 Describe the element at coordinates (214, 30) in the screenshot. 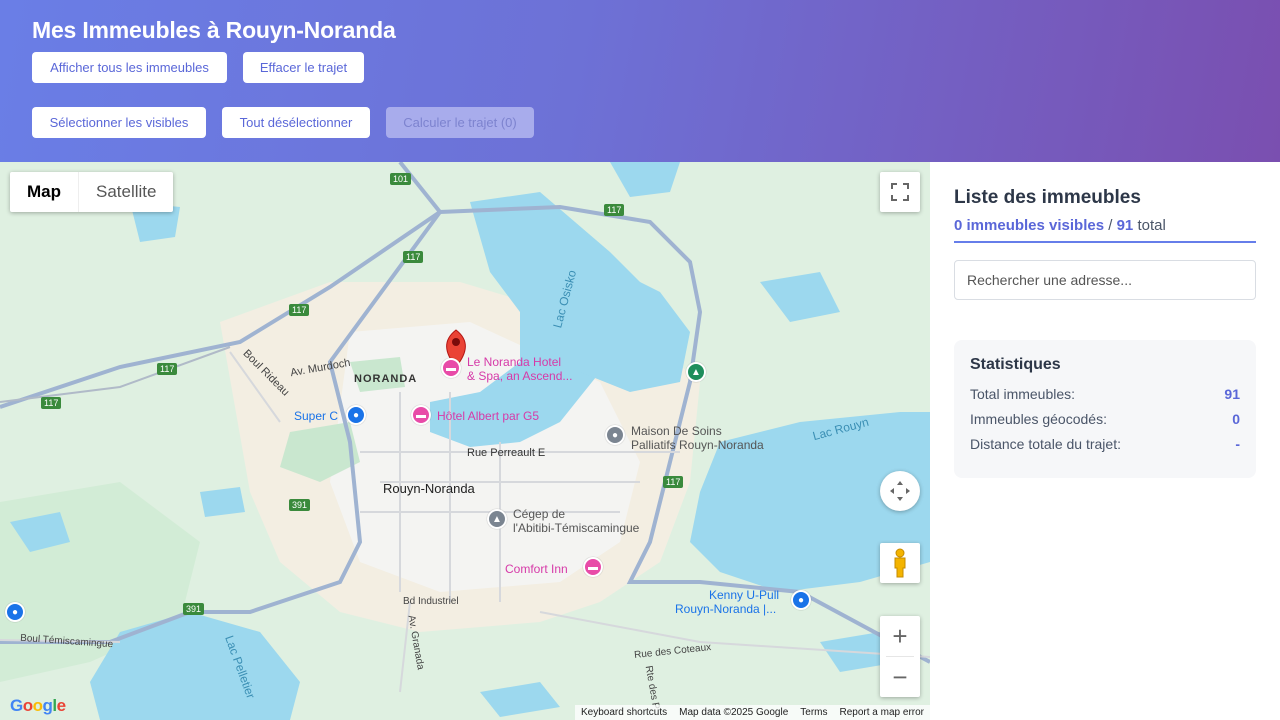

I see `page-title: Mes Immeubles à Rouyn-Noranda` at that location.